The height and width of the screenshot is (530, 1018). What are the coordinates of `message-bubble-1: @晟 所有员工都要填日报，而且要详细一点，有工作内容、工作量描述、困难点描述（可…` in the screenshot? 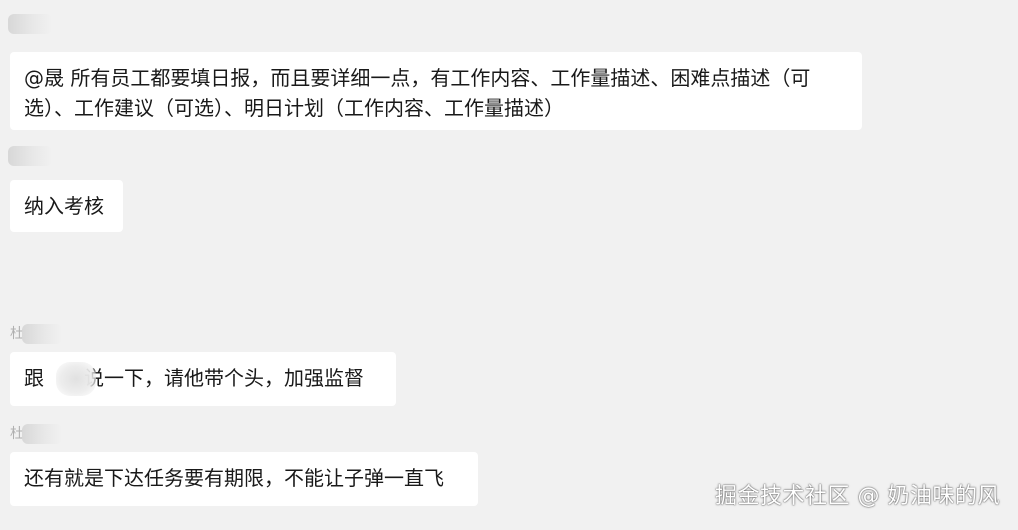 It's located at (436, 91).